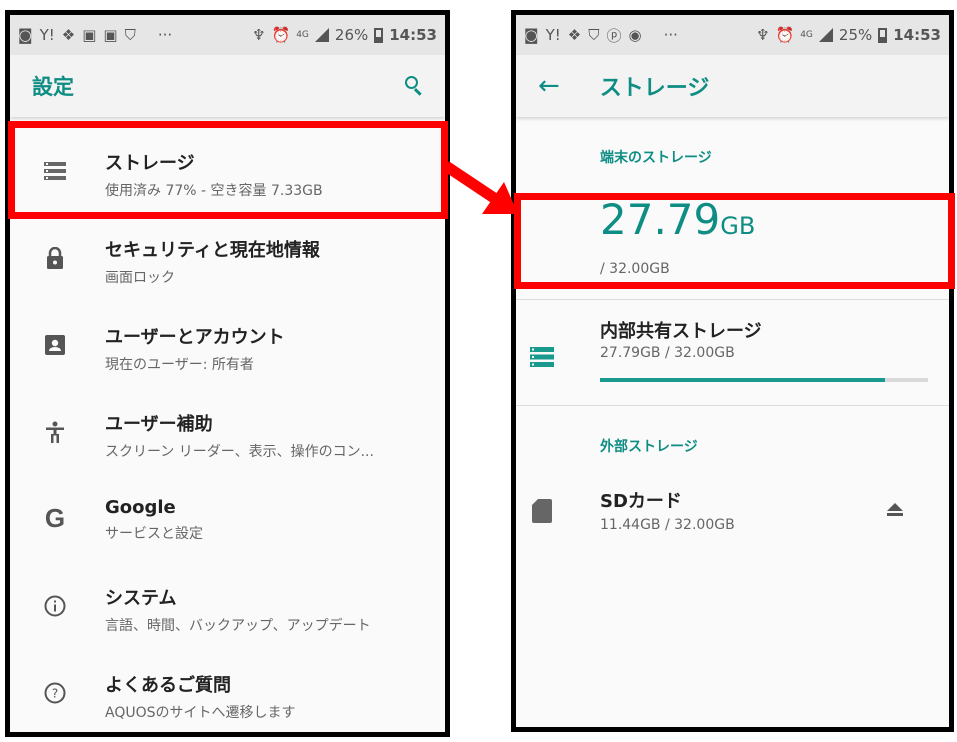  What do you see at coordinates (227, 86) in the screenshot?
I see `app-bar: 設定` at bounding box center [227, 86].